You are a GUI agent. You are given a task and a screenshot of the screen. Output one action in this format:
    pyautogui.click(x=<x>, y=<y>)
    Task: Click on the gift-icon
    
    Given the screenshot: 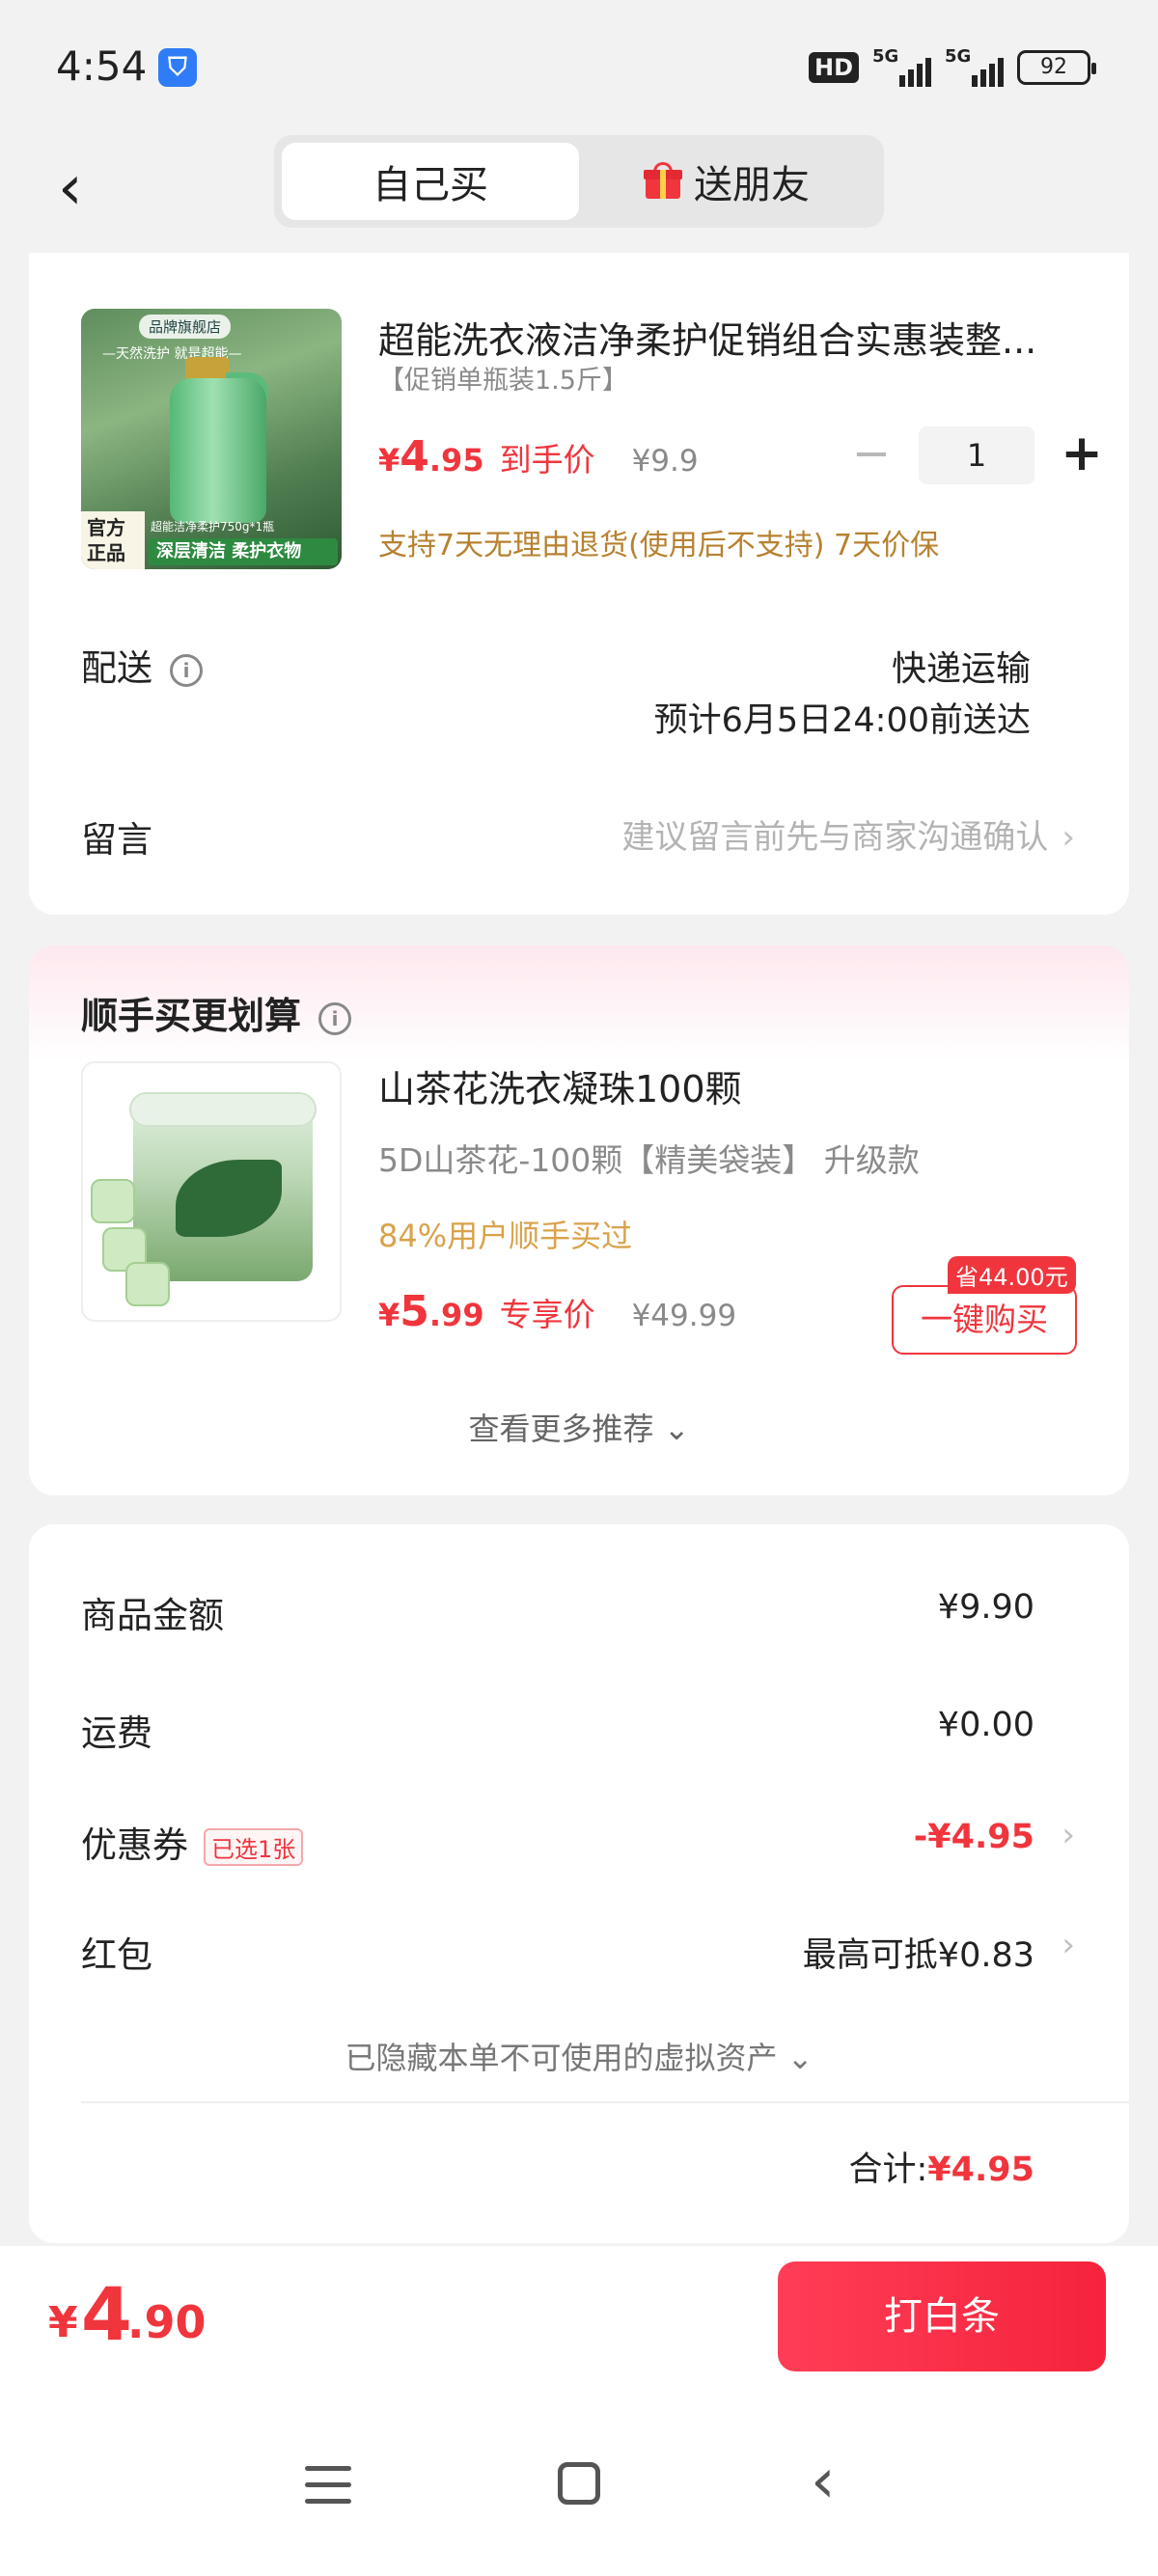 What is the action you would take?
    pyautogui.click(x=663, y=180)
    